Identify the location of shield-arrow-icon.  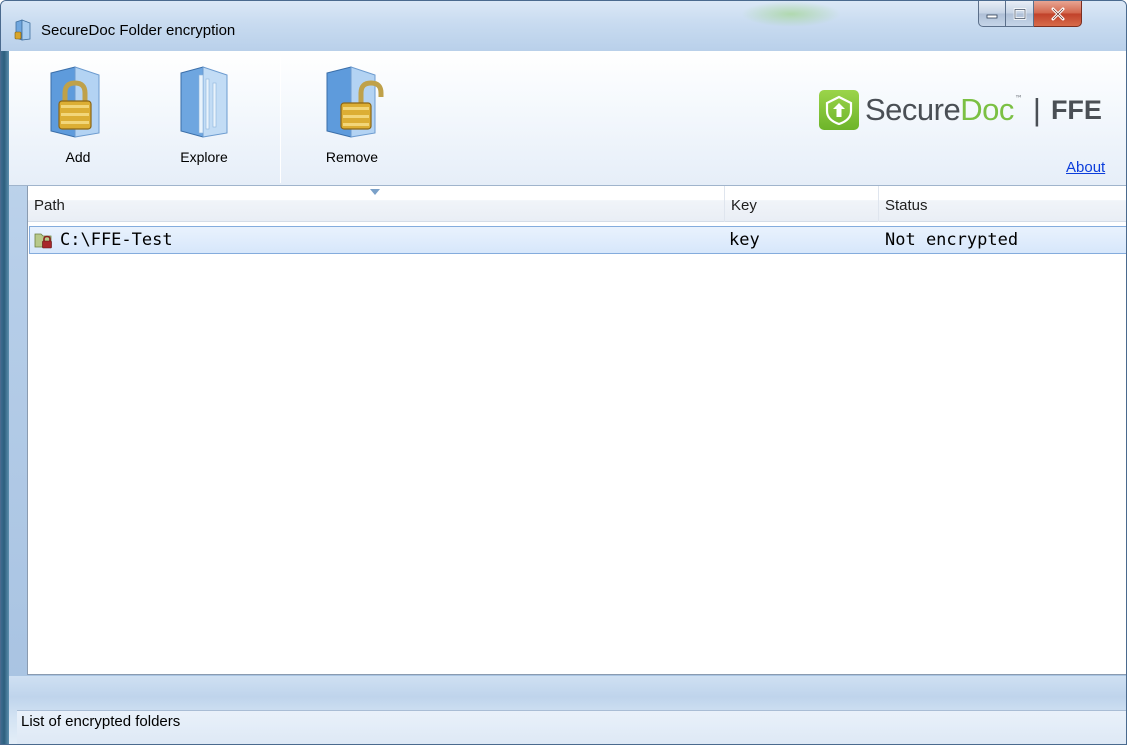
(839, 110).